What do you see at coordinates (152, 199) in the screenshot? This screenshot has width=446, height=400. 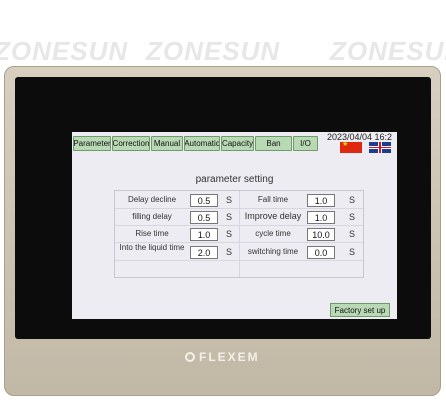 I see `delay-decline-label: Delay decline` at bounding box center [152, 199].